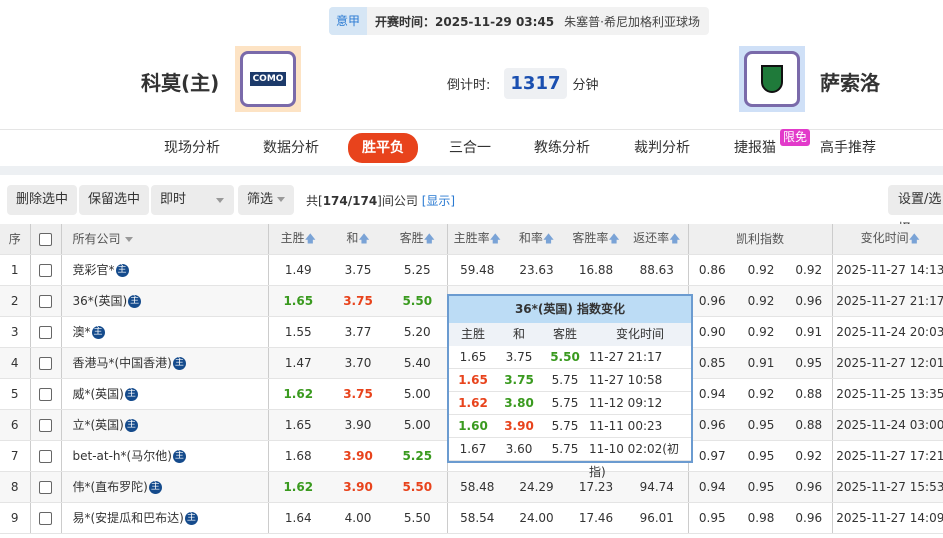 This screenshot has height=538, width=943. Describe the element at coordinates (297, 332) in the screenshot. I see `odds-cell: 1.55` at that location.